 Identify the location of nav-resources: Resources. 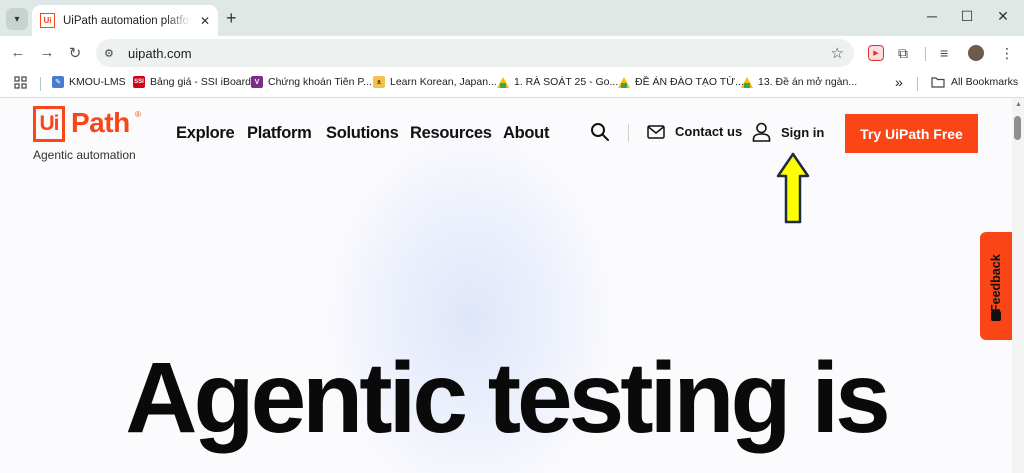
(451, 133).